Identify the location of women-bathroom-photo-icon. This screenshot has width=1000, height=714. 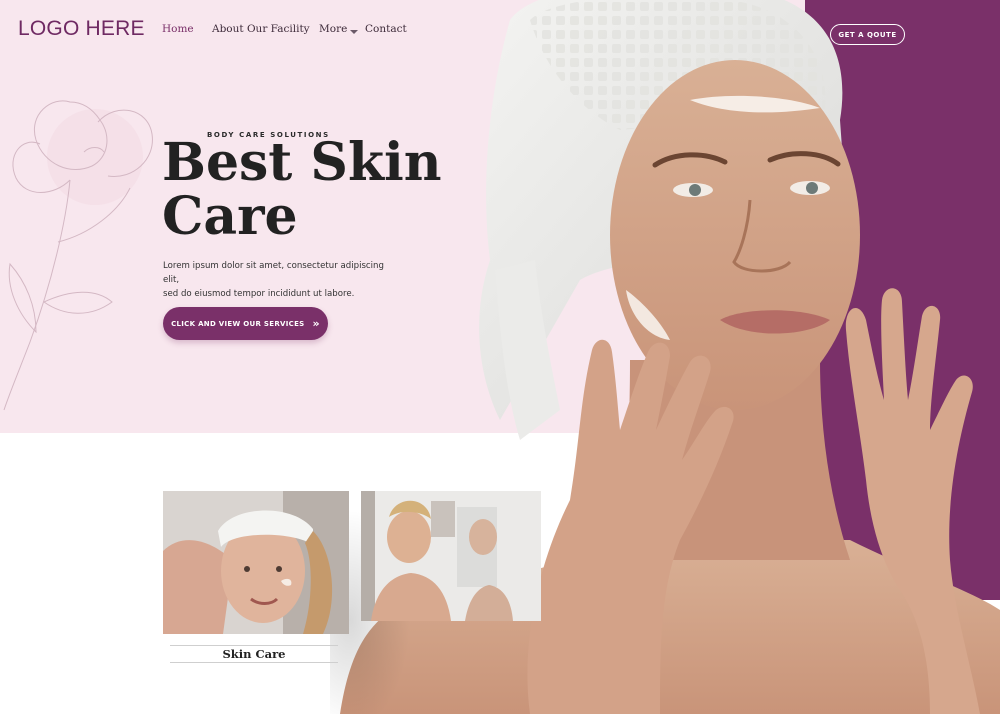
(451, 556).